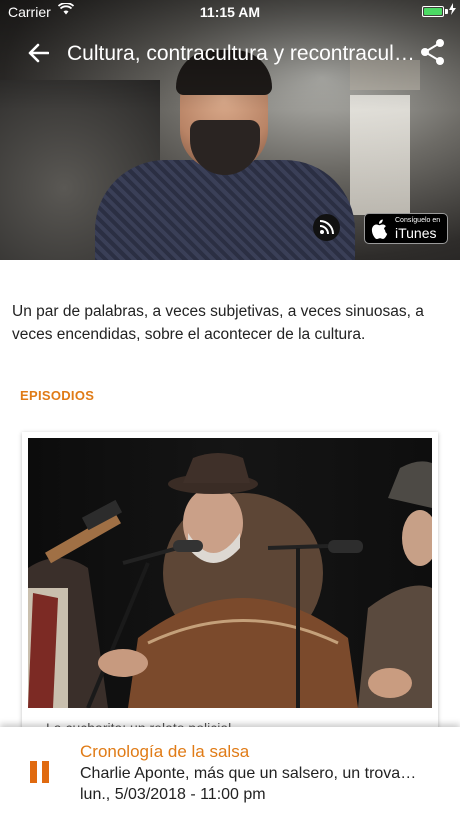 The height and width of the screenshot is (818, 460). Describe the element at coordinates (432, 52) in the screenshot. I see `share-icon` at that location.